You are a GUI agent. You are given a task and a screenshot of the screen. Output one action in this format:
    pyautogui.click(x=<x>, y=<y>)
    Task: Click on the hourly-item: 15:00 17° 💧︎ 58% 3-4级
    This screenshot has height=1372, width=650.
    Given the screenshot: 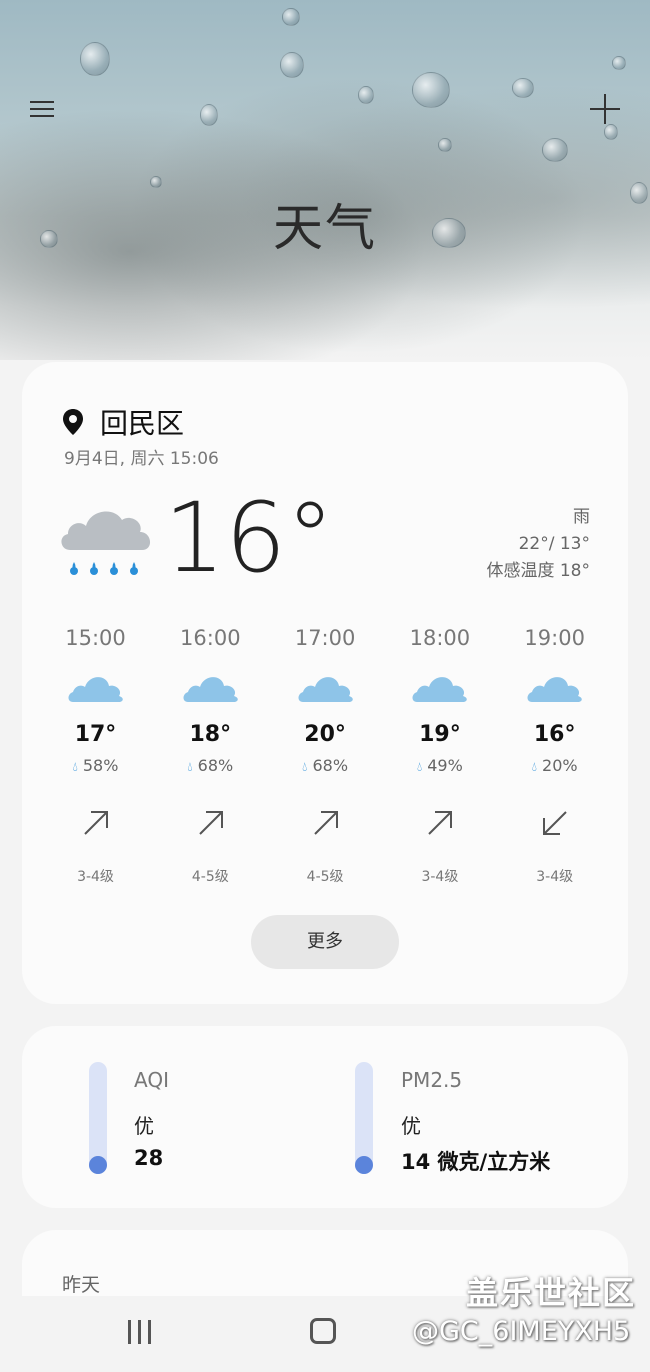 What is the action you would take?
    pyautogui.click(x=95, y=753)
    